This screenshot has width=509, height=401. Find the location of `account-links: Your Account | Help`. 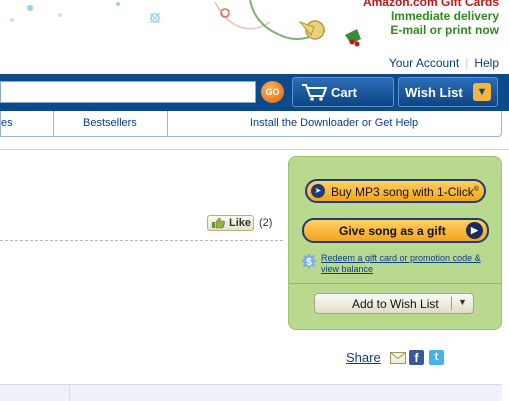

account-links: Your Account | Help is located at coordinates (444, 63).